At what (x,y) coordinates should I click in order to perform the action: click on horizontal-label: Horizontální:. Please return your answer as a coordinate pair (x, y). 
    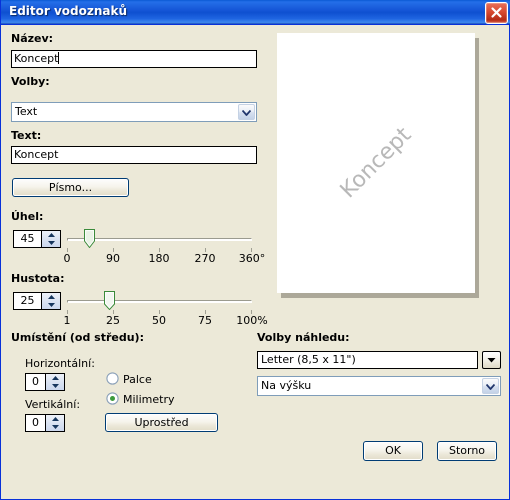
    Looking at the image, I should click on (60, 363).